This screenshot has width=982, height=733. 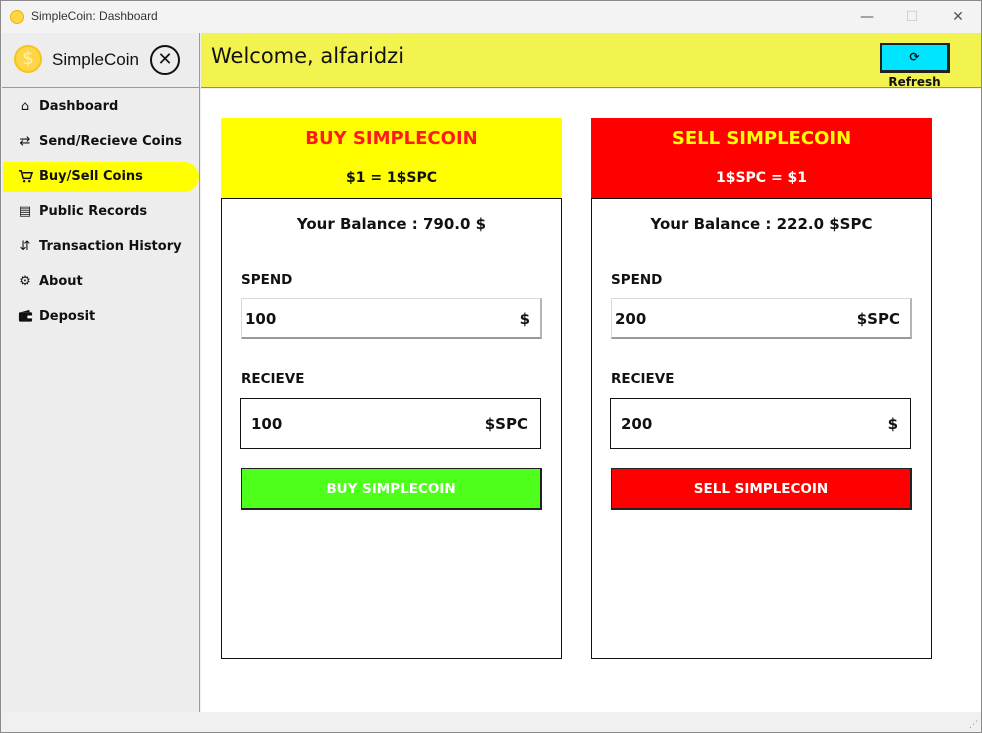 What do you see at coordinates (261, 319) in the screenshot?
I see `buy-spend-value: 100` at bounding box center [261, 319].